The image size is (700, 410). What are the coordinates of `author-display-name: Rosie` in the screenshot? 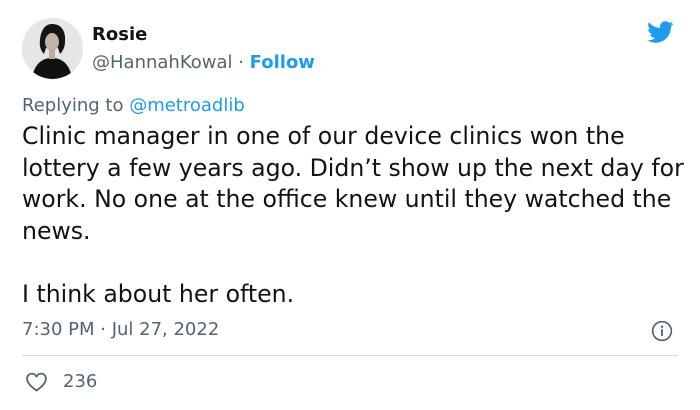 It's located at (203, 35).